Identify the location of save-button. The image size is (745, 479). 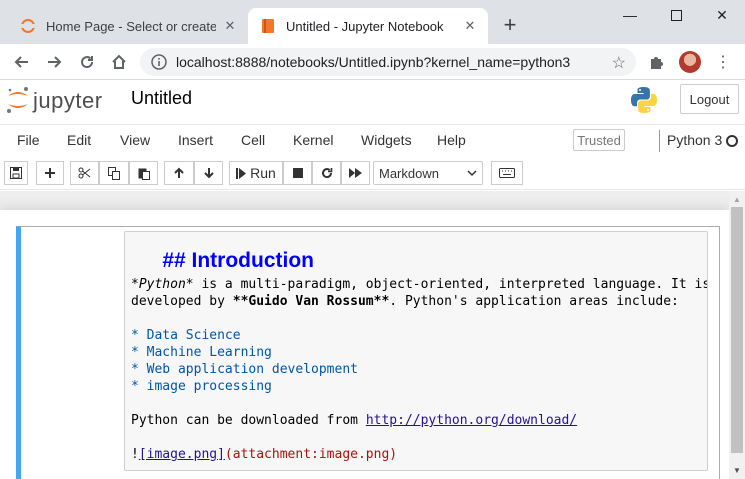
(16, 173).